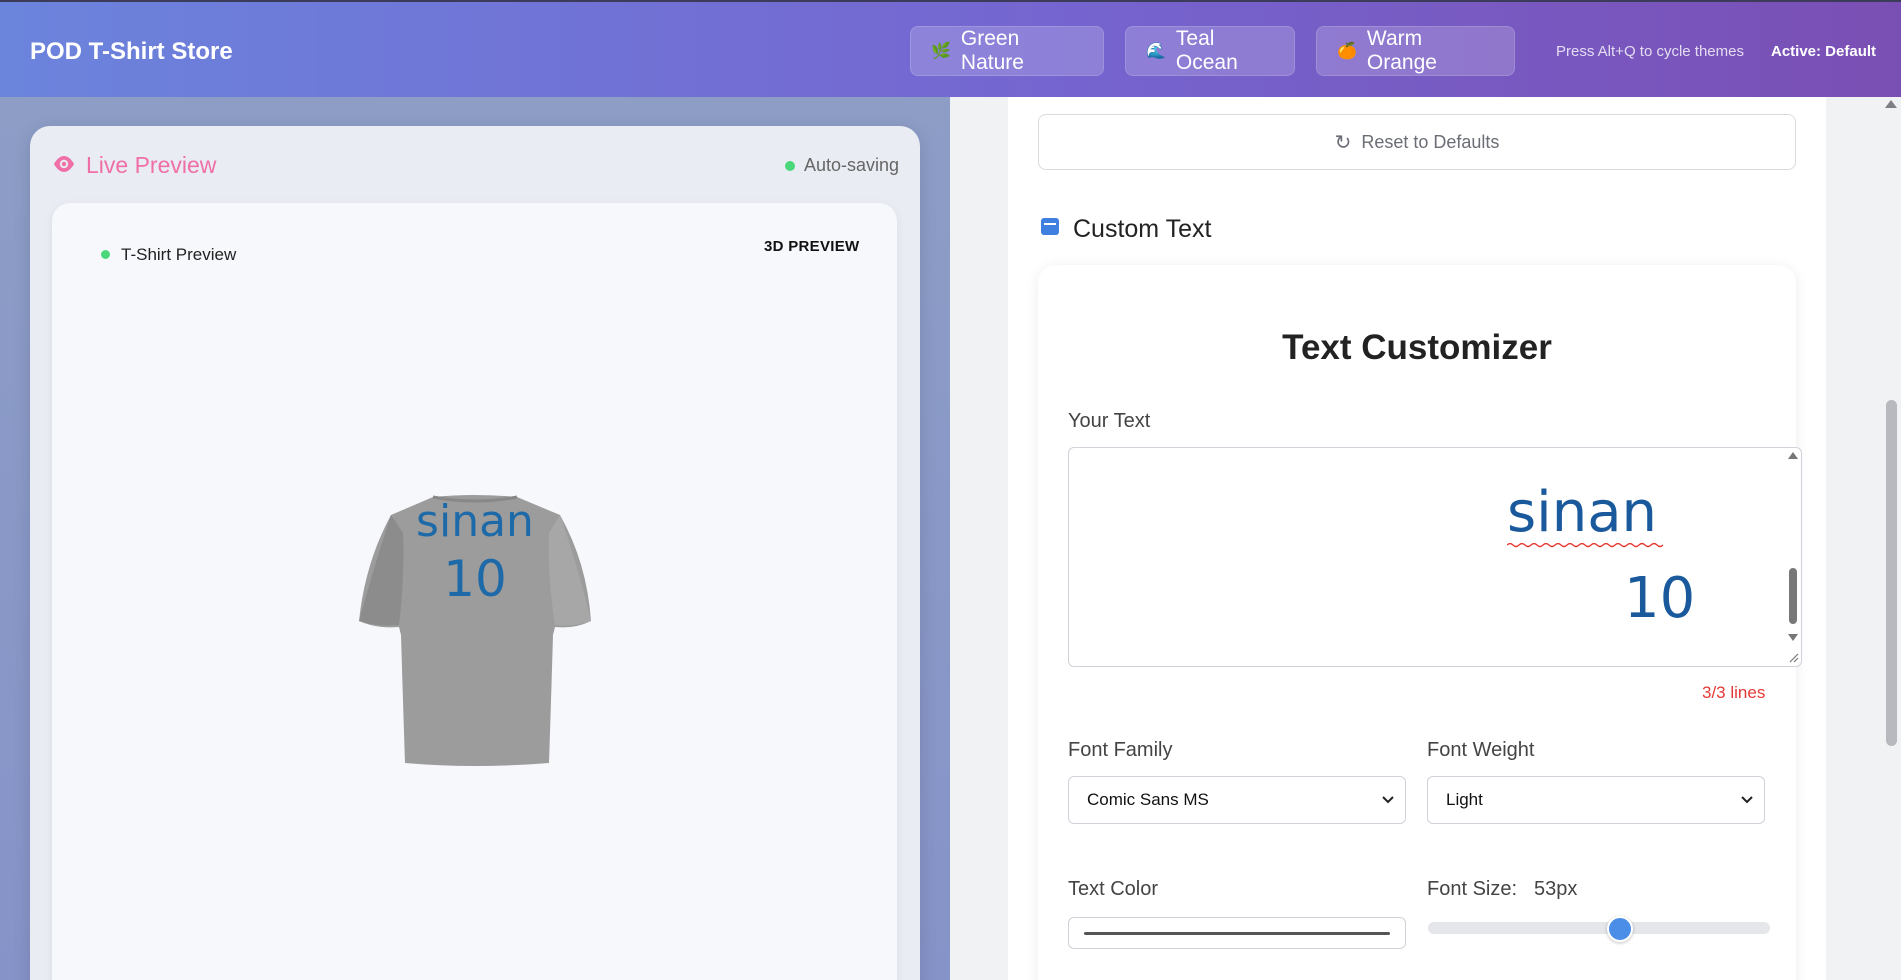 The width and height of the screenshot is (1901, 980). I want to click on wave-icon: 🌊, so click(1156, 51).